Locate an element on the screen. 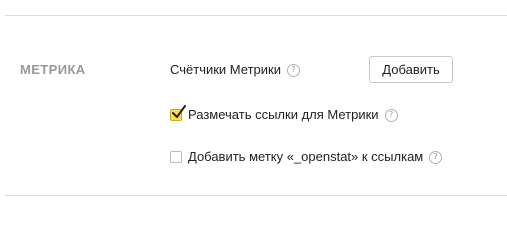 The width and height of the screenshot is (507, 240). section-title: МЕТРИКА is located at coordinates (53, 69).